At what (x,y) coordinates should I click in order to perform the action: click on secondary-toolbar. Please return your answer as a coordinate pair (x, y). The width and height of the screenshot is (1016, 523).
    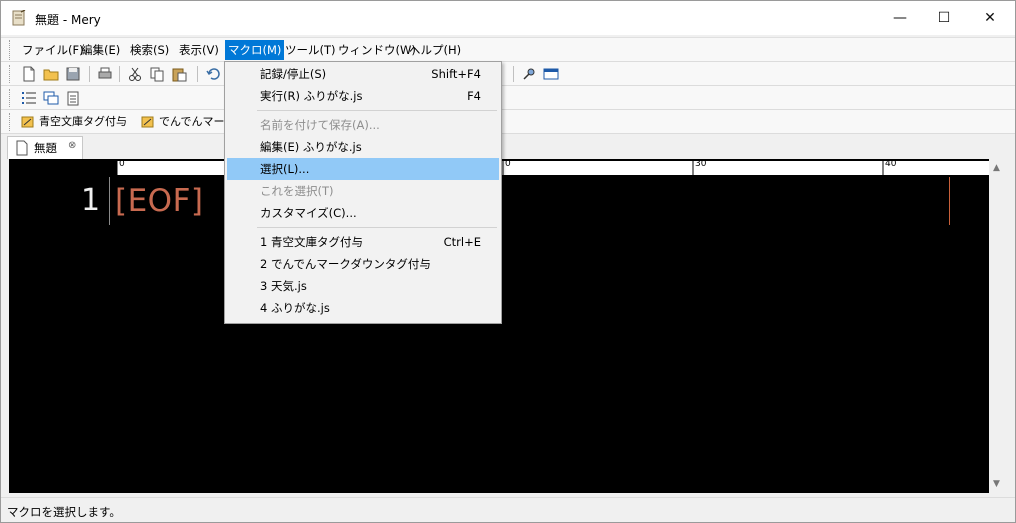
    Looking at the image, I should click on (508, 97).